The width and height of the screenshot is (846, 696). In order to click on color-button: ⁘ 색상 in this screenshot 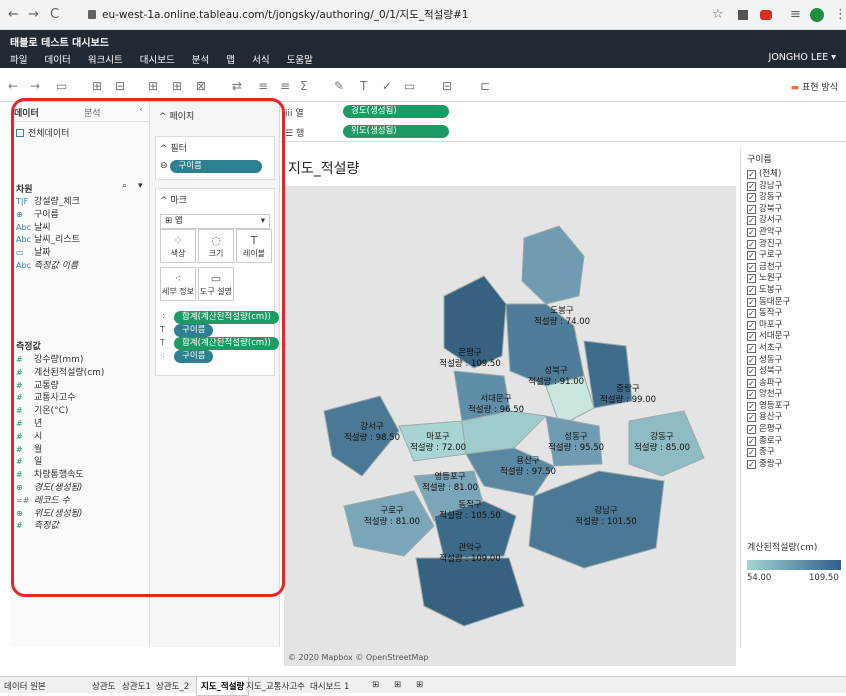, I will do `click(178, 246)`.